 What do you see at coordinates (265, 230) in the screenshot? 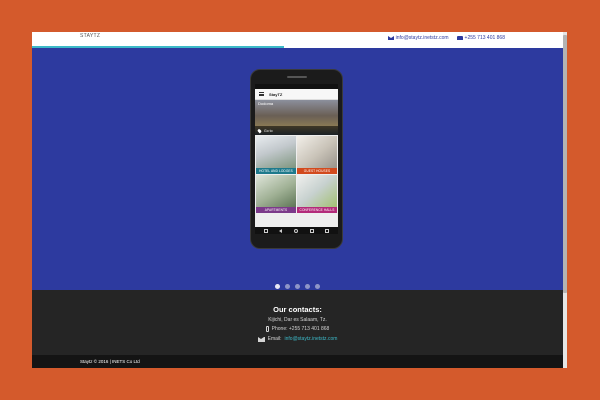
I see `down-icon` at bounding box center [265, 230].